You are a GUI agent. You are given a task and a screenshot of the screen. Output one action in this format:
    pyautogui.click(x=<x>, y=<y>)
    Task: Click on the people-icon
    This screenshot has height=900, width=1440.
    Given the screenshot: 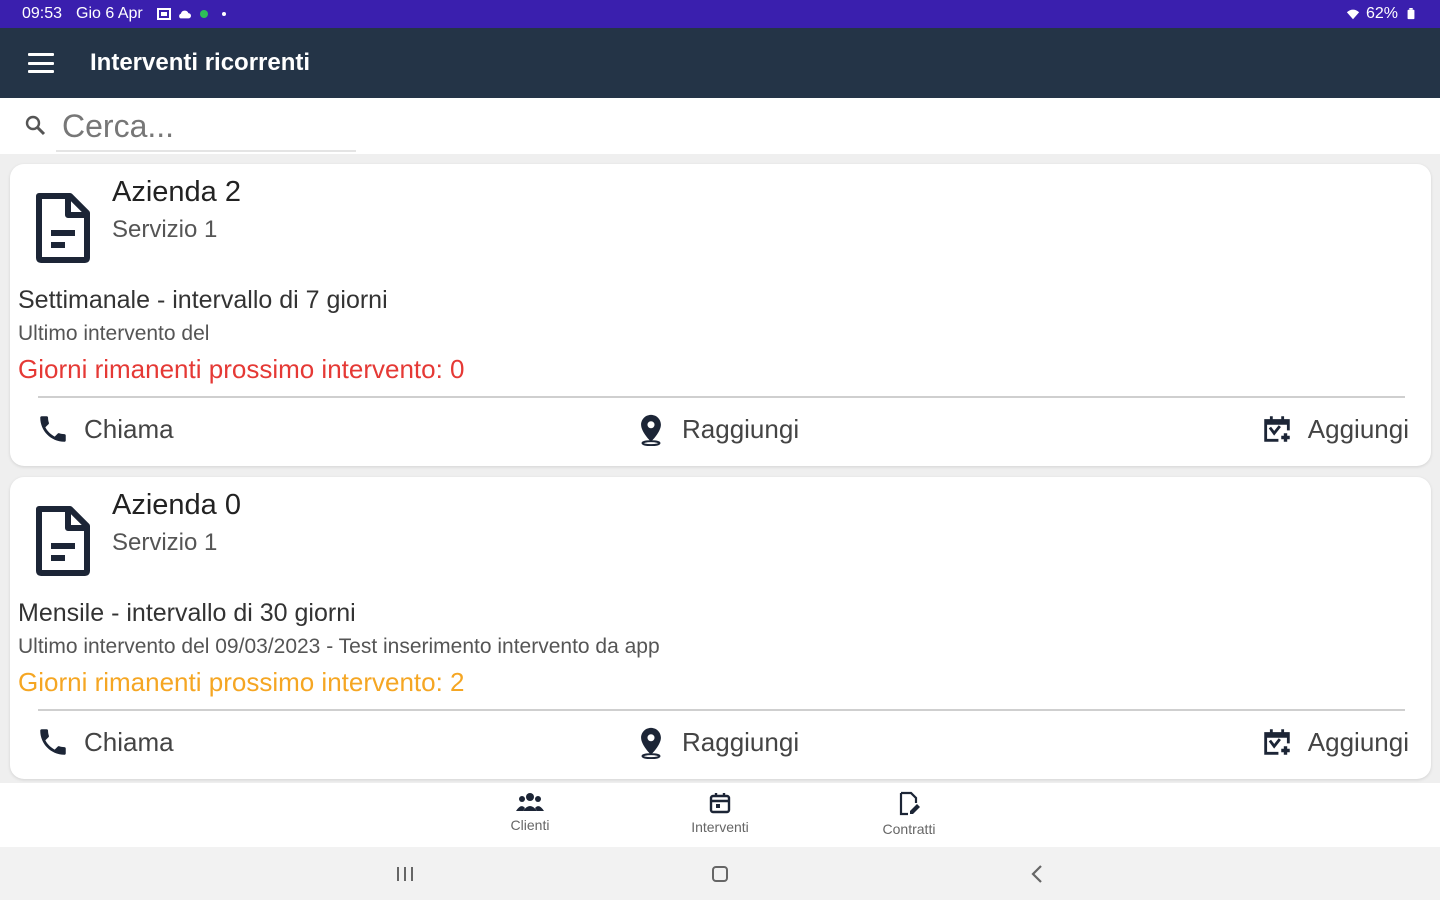 What is the action you would take?
    pyautogui.click(x=530, y=802)
    